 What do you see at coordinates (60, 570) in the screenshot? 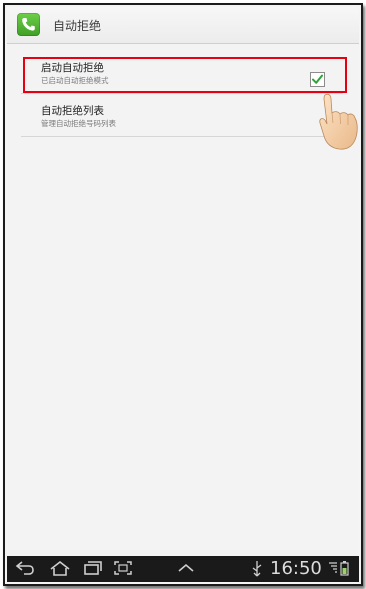
I see `home-icon` at bounding box center [60, 570].